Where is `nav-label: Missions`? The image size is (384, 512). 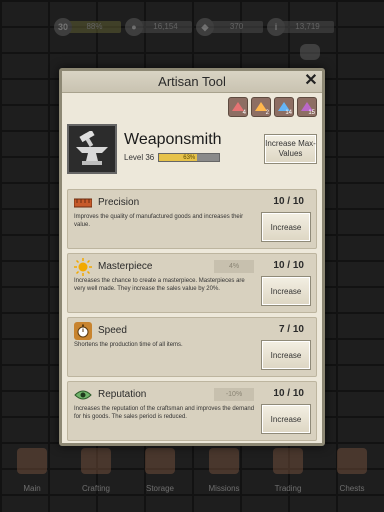
nav-label: Missions is located at coordinates (224, 488).